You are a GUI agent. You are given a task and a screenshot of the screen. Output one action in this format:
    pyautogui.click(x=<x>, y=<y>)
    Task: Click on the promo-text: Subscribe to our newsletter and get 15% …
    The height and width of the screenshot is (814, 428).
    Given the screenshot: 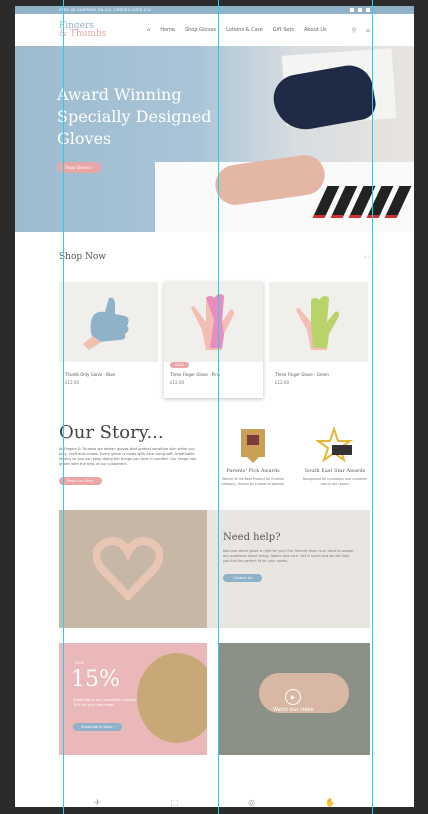 What is the action you would take?
    pyautogui.click(x=104, y=702)
    